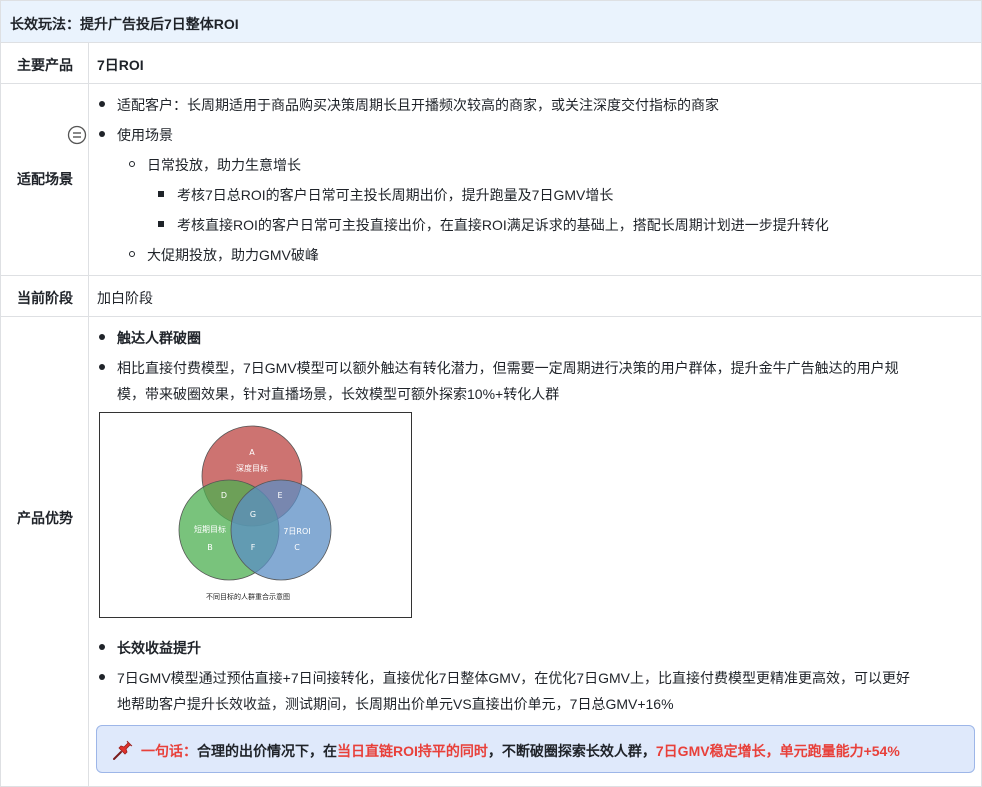 This screenshot has height=787, width=982. What do you see at coordinates (252, 468) in the screenshot?
I see `venn-label-deep: 深度目标` at bounding box center [252, 468].